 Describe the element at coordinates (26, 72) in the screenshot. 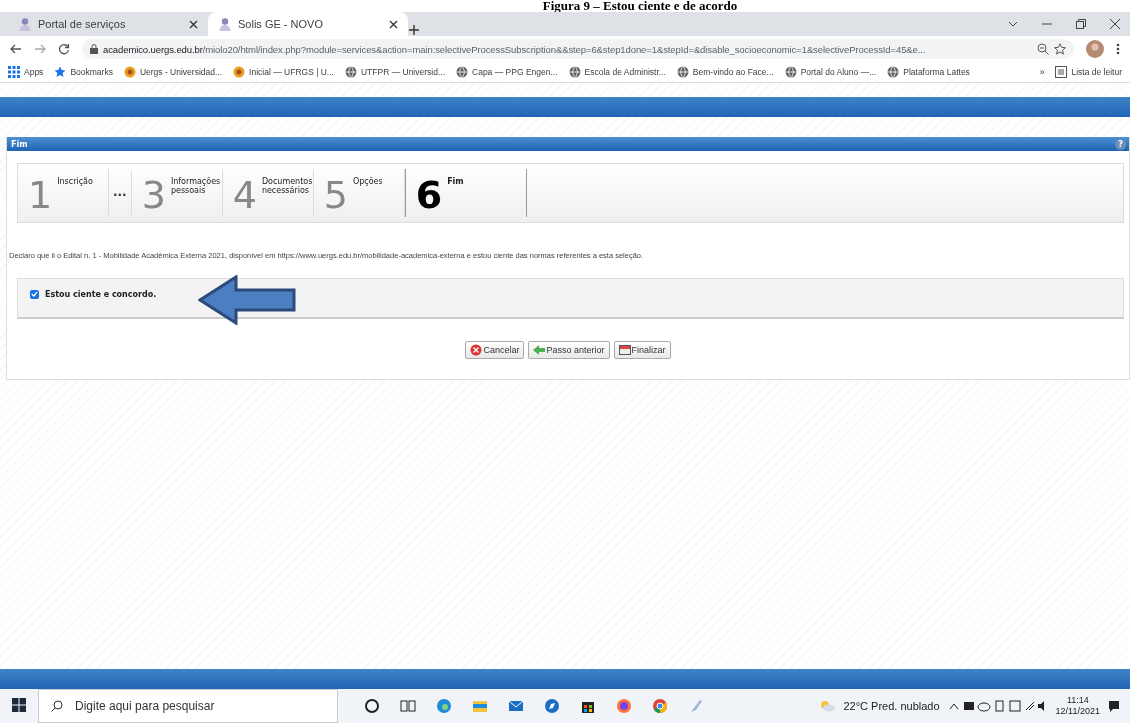

I see `bookmark: Apps` at that location.